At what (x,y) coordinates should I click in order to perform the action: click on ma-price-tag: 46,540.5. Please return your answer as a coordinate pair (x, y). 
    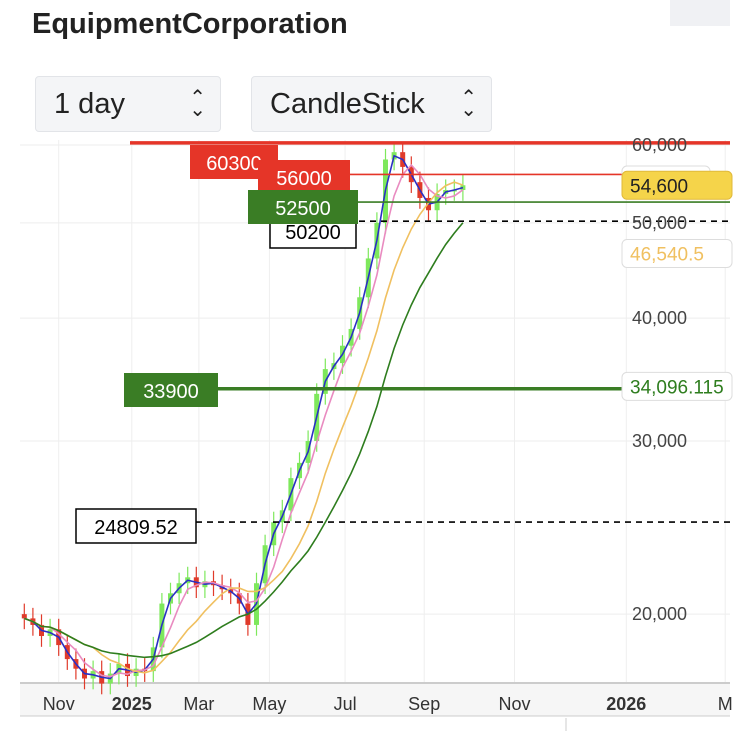
    Looking at the image, I should click on (667, 254).